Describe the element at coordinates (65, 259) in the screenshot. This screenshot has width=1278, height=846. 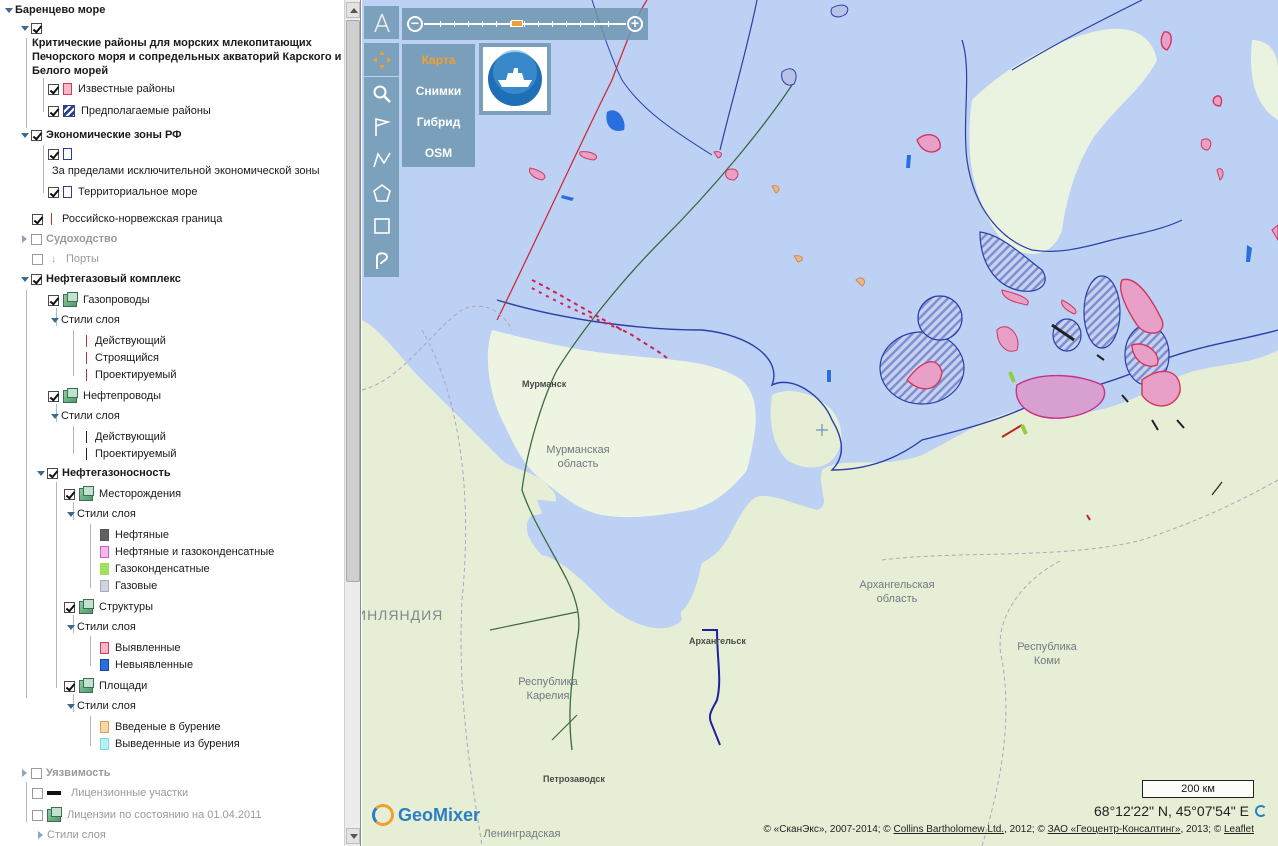
I see `tree-item-ports: ↓ Порты` at that location.